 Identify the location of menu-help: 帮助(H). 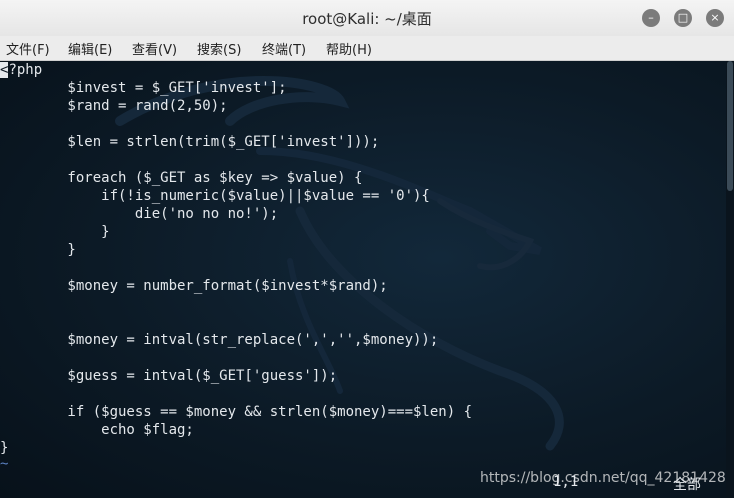
(349, 48).